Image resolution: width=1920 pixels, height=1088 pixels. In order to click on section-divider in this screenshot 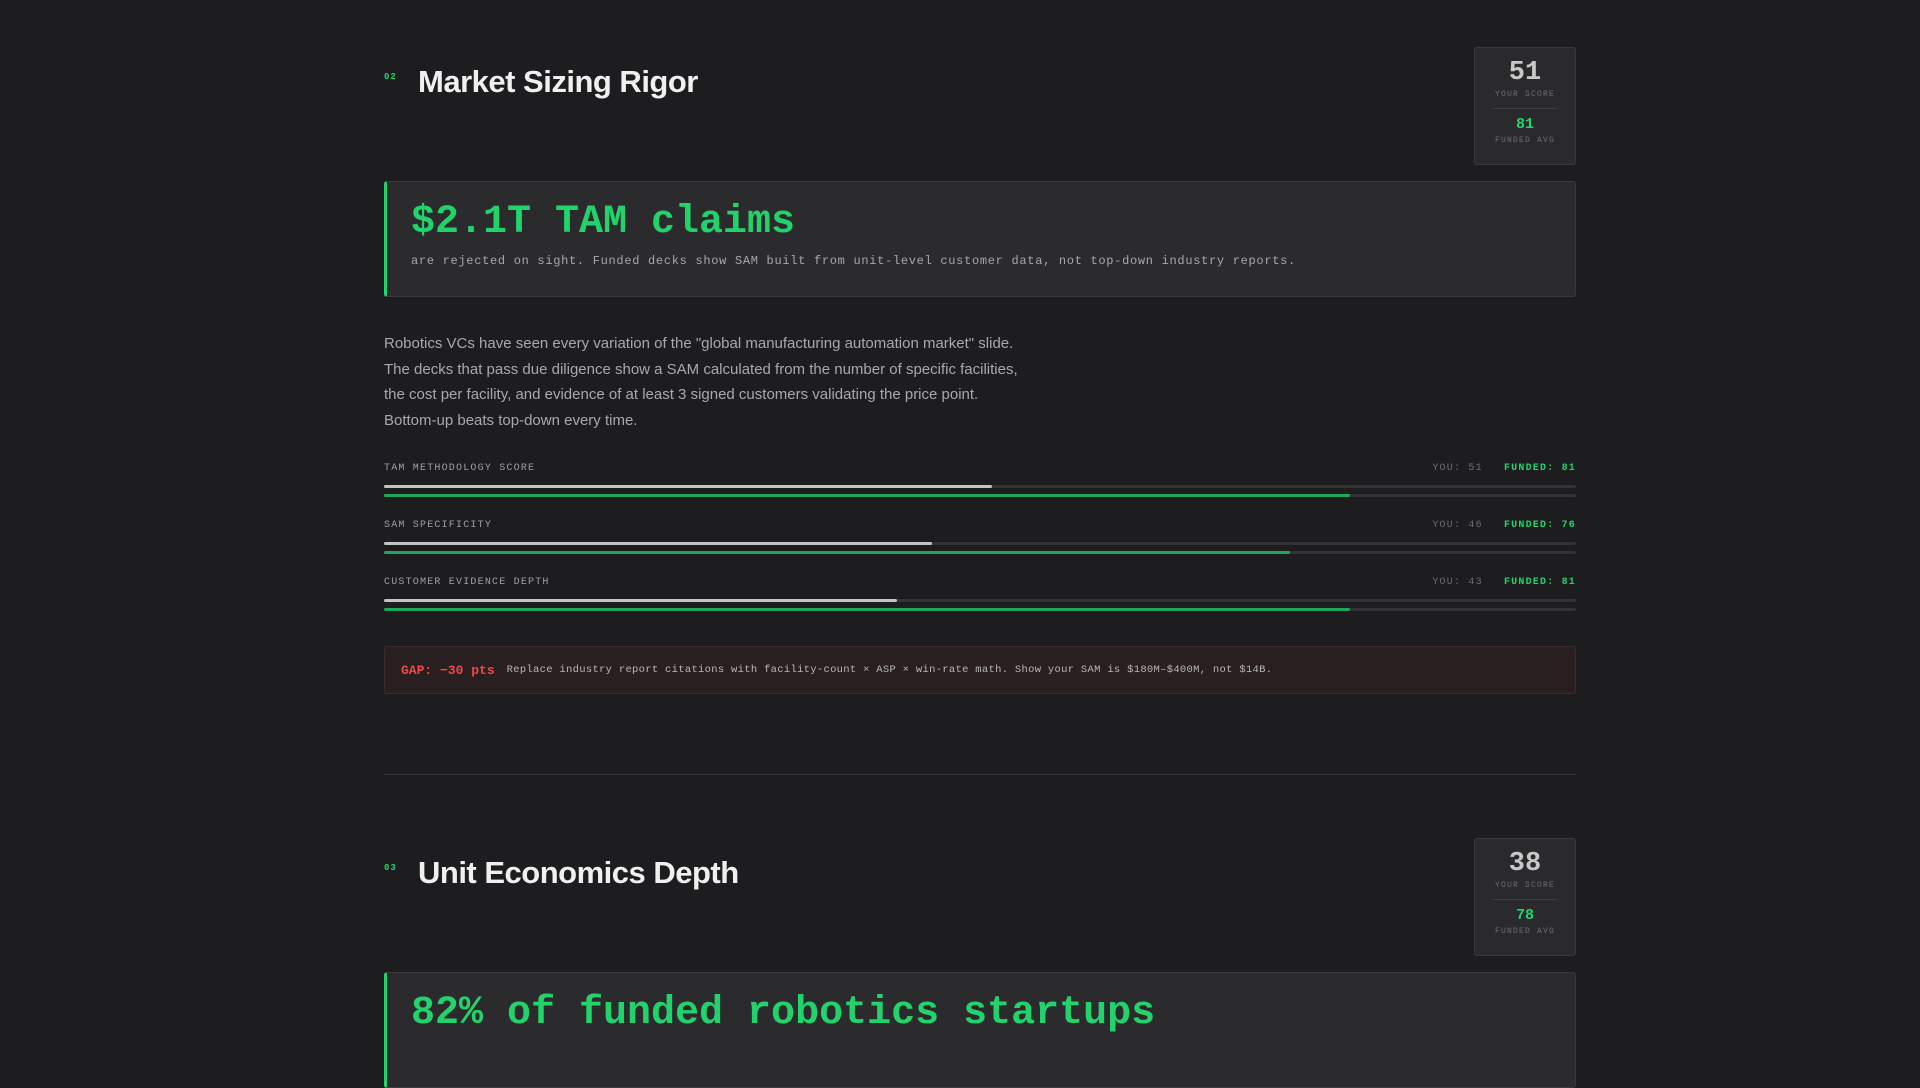, I will do `click(980, 774)`.